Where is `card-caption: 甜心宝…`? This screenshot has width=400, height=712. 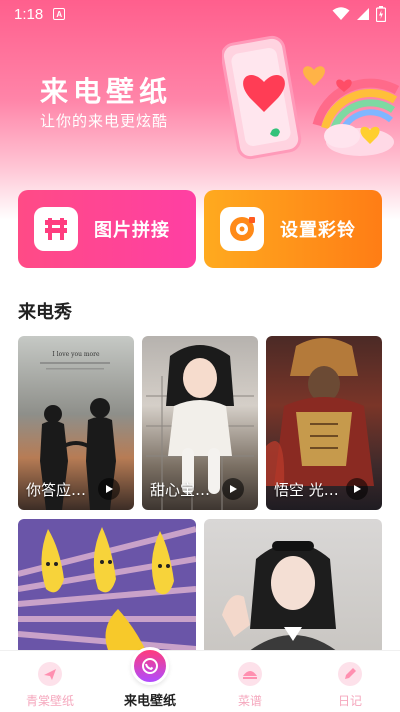 card-caption: 甜心宝… is located at coordinates (180, 490).